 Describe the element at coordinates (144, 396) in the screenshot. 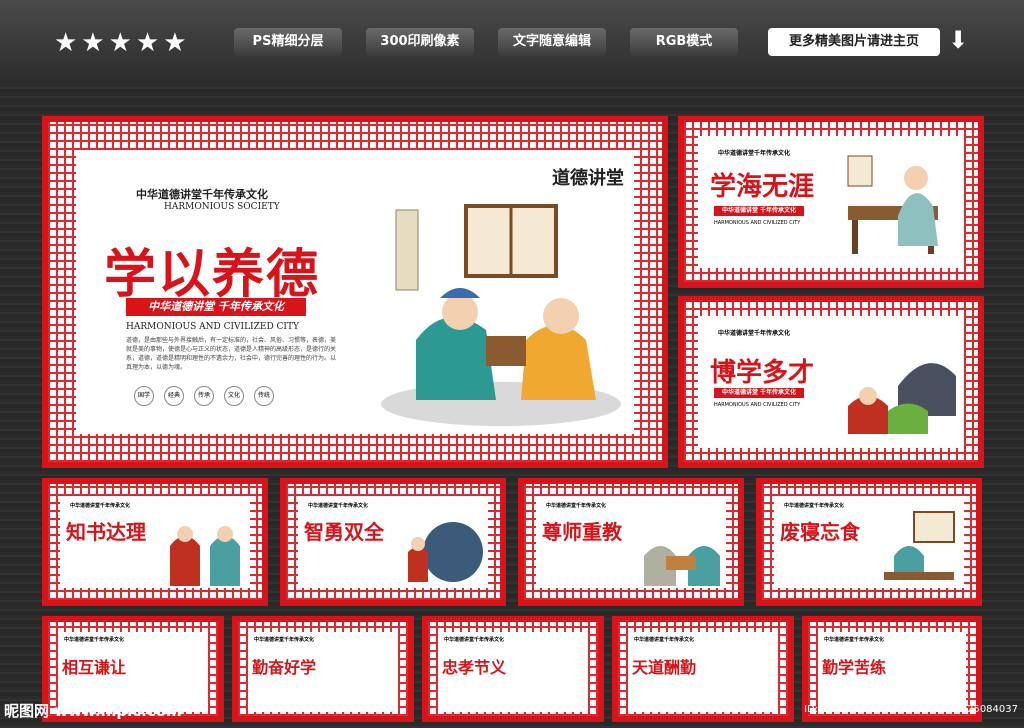

I see `circle-tag: 国学` at that location.